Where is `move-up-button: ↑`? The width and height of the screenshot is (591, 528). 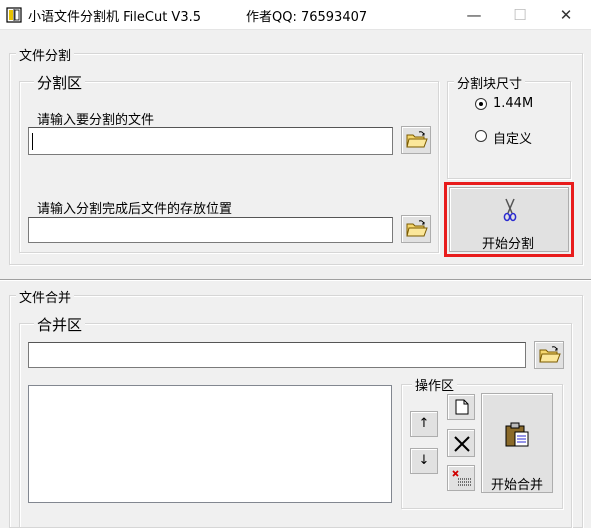
move-up-button: ↑ is located at coordinates (424, 424).